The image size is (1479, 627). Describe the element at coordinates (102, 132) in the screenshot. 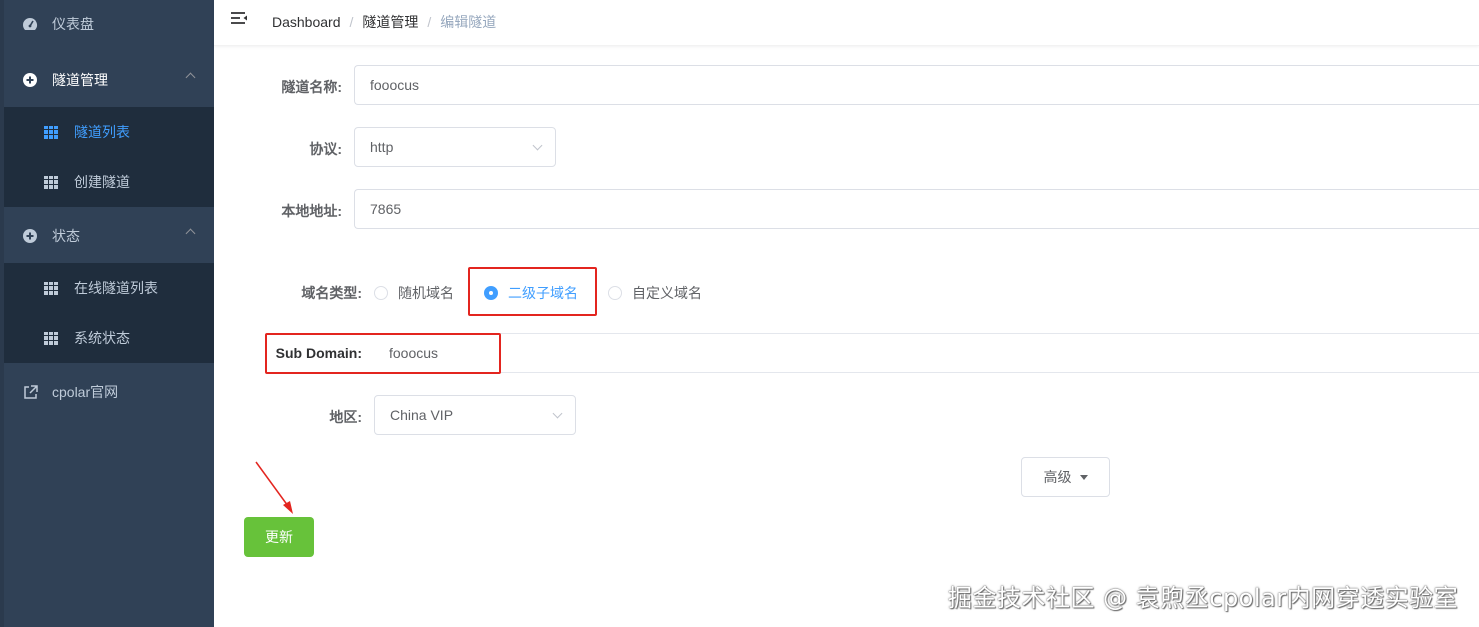

I see `sidebar-item-label: 隧道列表` at that location.